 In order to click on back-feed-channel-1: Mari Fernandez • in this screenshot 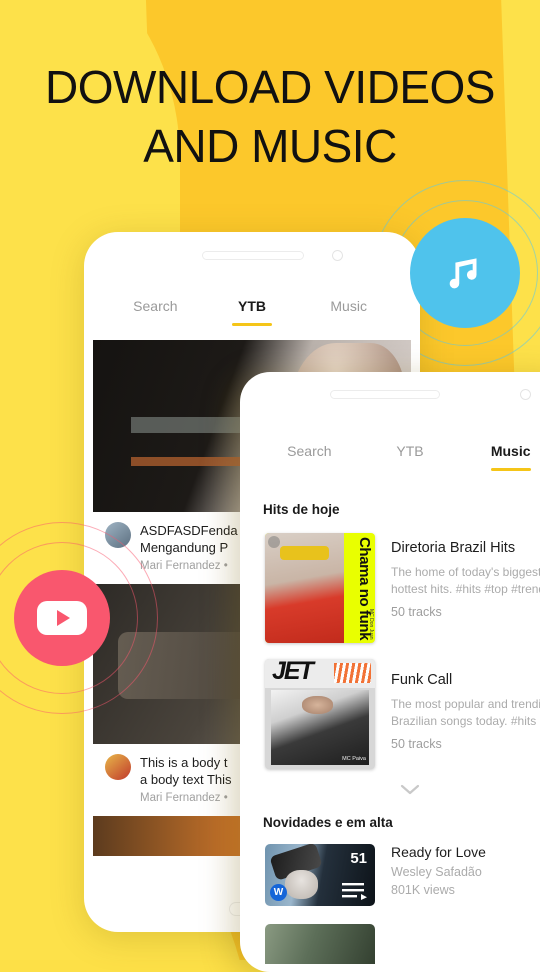, I will do `click(184, 566)`.